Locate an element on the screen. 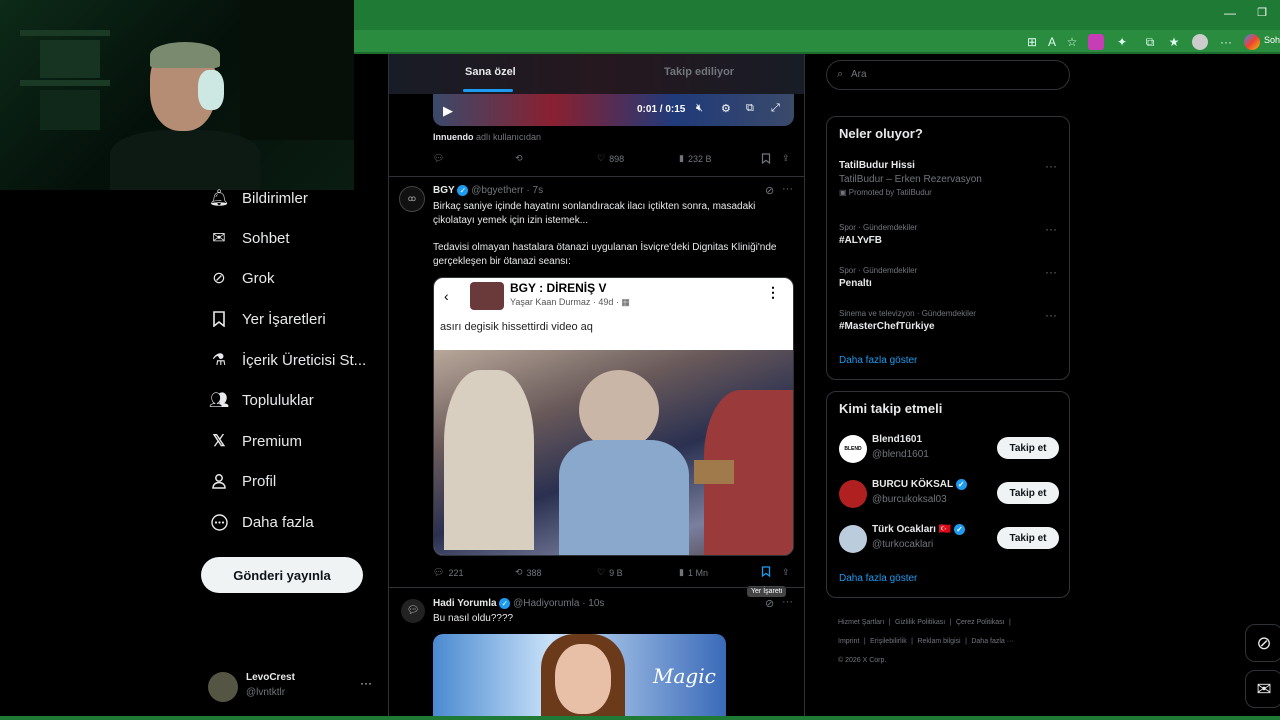  promoted-label: ▣ Promoted by TatilBudur is located at coordinates (949, 192).